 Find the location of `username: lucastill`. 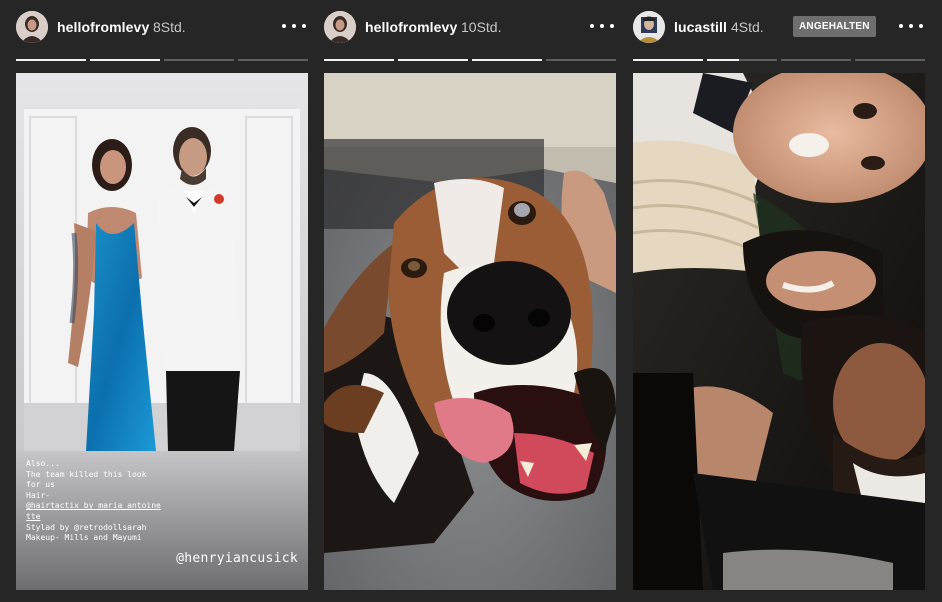

username: lucastill is located at coordinates (700, 27).